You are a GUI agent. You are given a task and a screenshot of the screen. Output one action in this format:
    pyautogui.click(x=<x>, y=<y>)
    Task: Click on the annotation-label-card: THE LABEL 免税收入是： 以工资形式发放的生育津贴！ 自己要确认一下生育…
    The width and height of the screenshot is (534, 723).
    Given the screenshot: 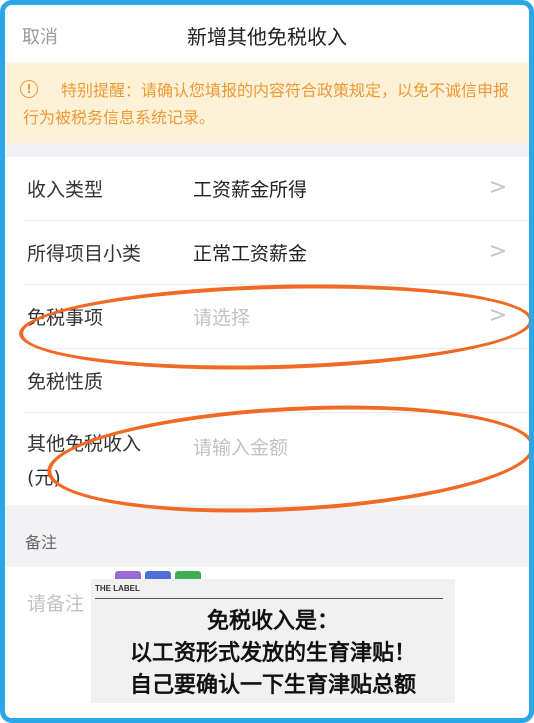 What is the action you would take?
    pyautogui.click(x=273, y=641)
    